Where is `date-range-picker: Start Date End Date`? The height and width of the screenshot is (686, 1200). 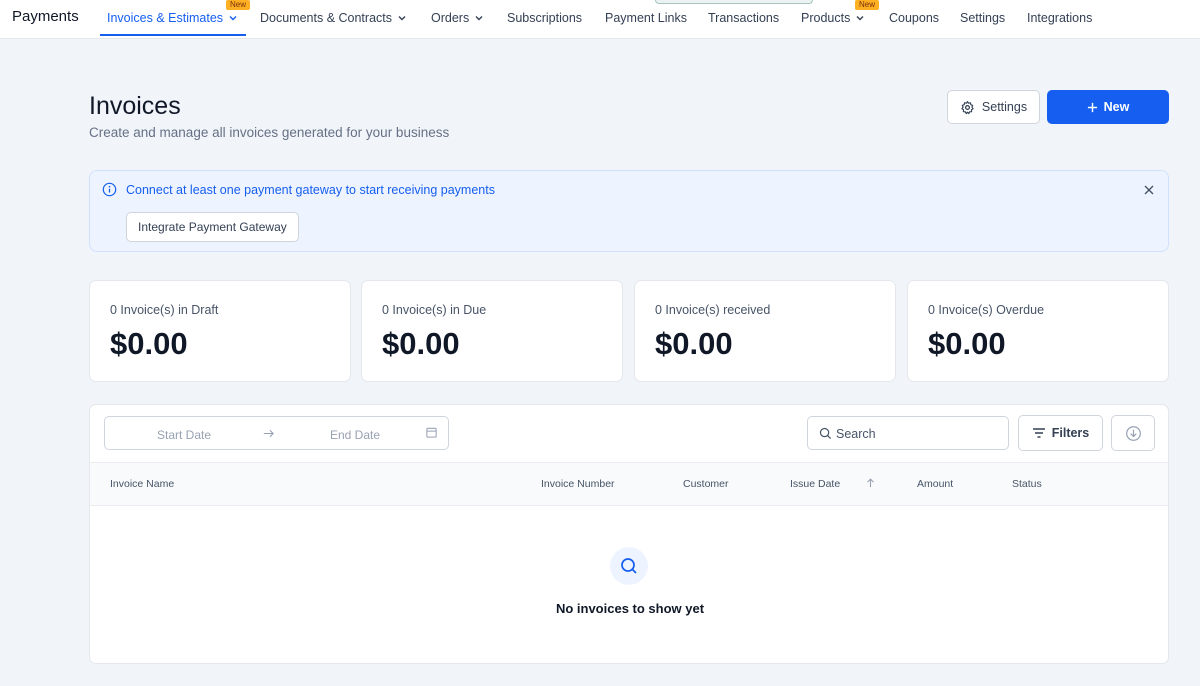 date-range-picker: Start Date End Date is located at coordinates (276, 433).